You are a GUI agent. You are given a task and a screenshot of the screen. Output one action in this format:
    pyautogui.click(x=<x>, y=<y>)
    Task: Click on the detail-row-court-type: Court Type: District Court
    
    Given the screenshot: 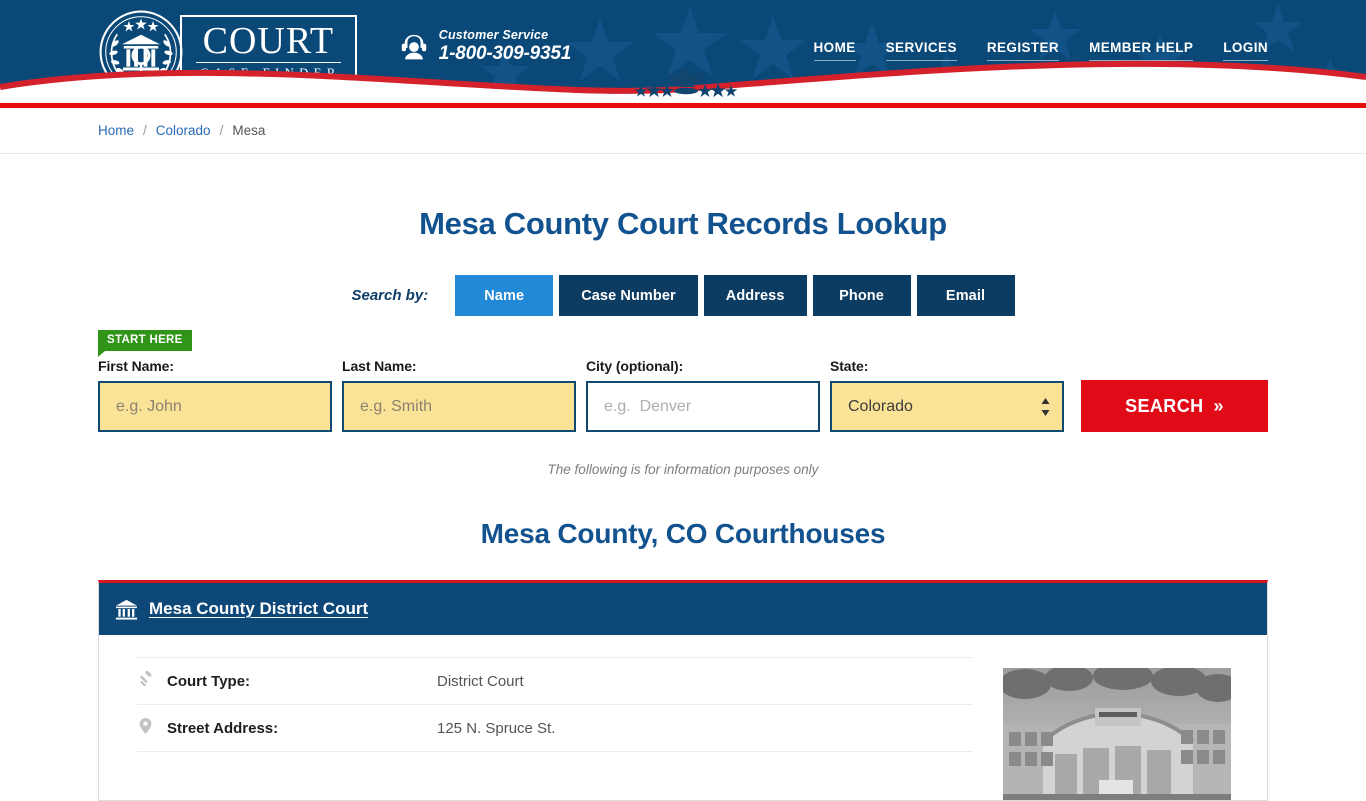 What is the action you would take?
    pyautogui.click(x=555, y=680)
    